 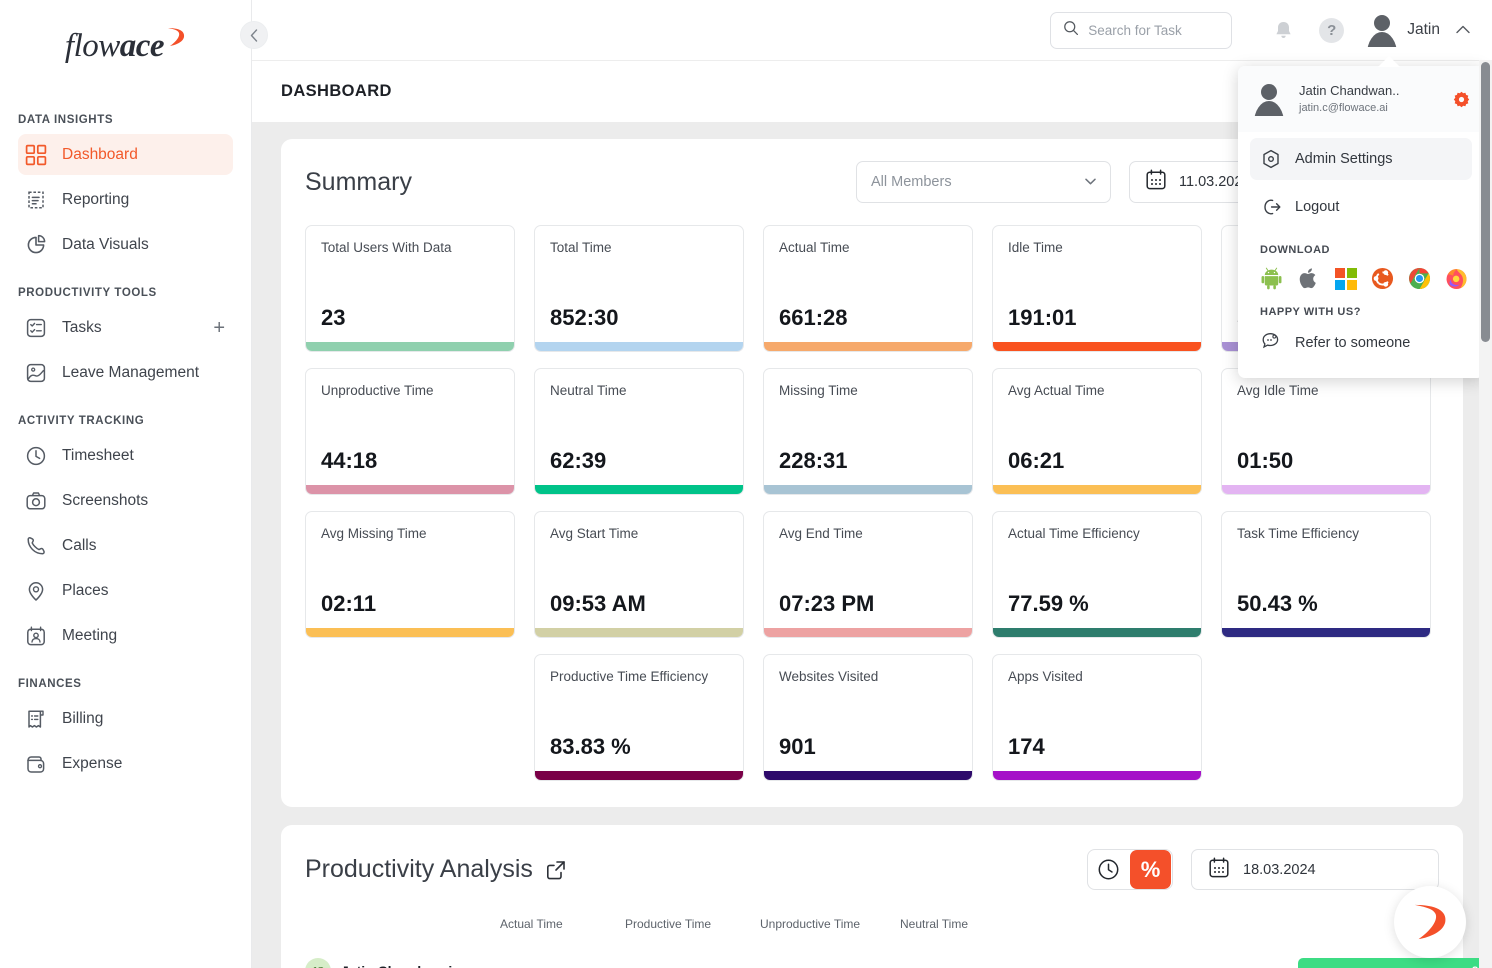 What do you see at coordinates (92, 45) in the screenshot?
I see `logo-text-flow: flow` at bounding box center [92, 45].